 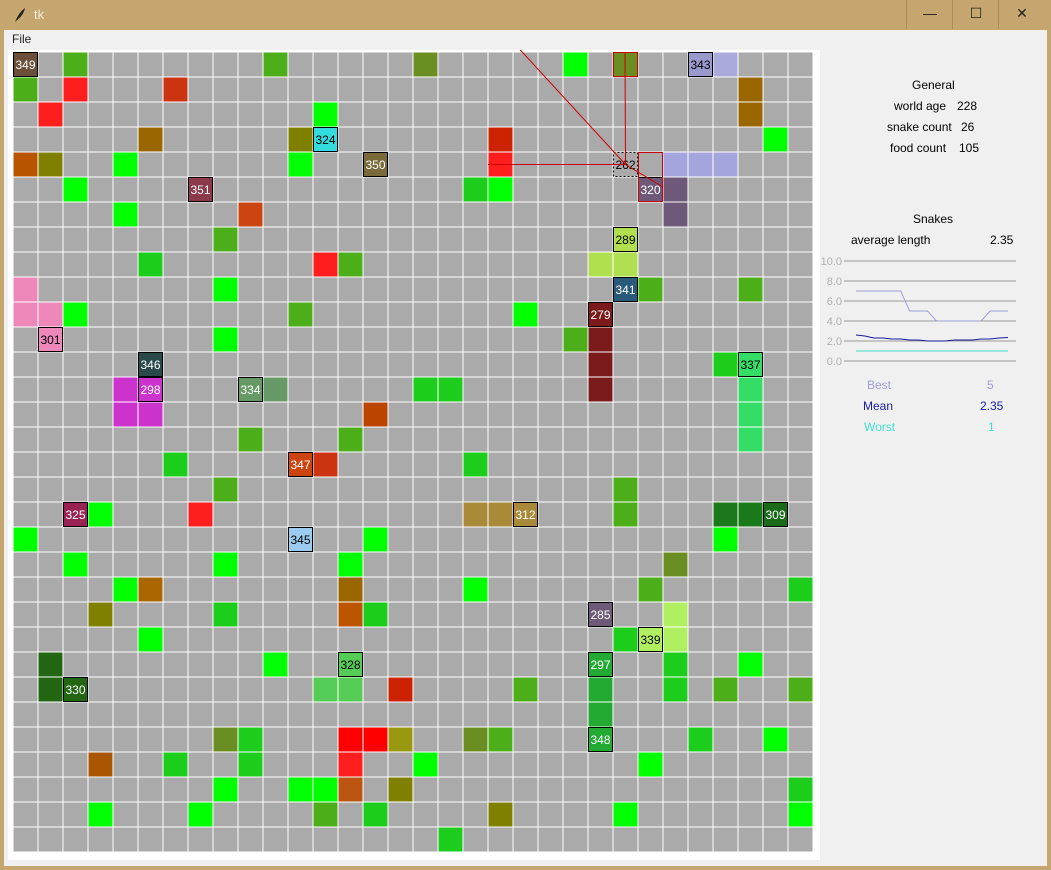 I want to click on snake-id-label: 325, so click(x=75, y=515).